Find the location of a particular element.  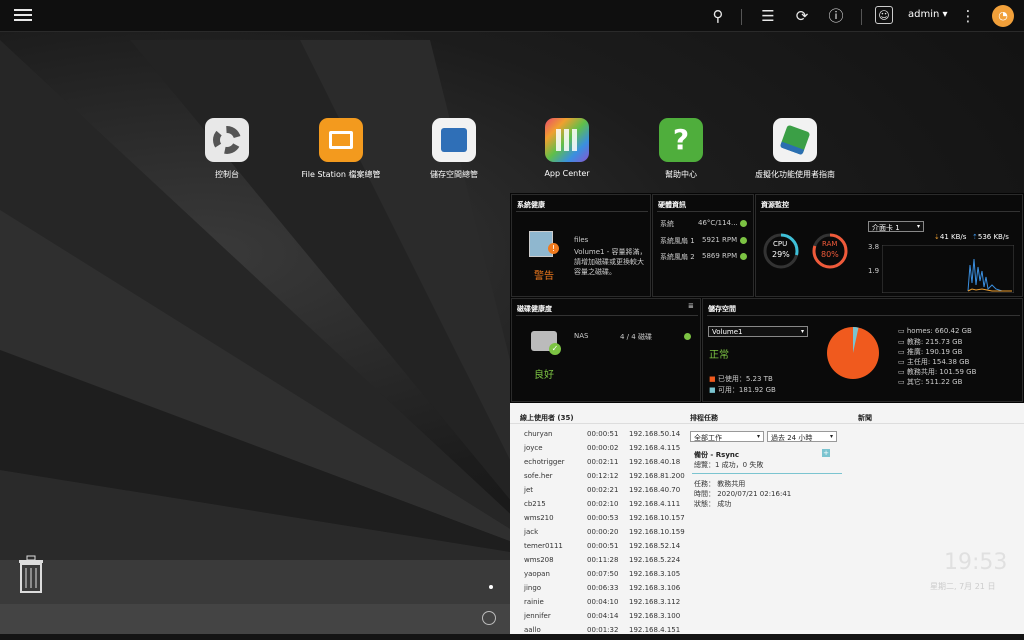

ram-label: RAM is located at coordinates (830, 244).